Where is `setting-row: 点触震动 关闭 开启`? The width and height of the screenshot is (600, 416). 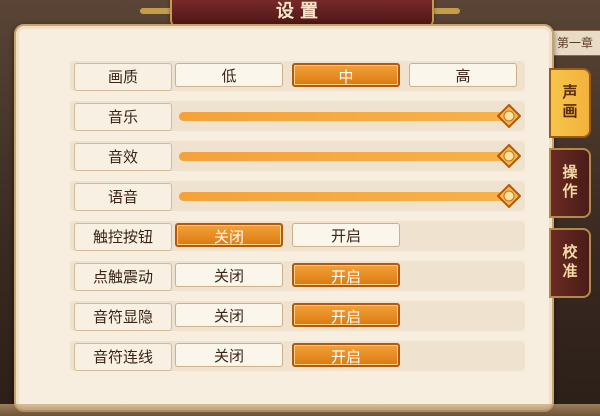 setting-row: 点触震动 关闭 开启 is located at coordinates (297, 276).